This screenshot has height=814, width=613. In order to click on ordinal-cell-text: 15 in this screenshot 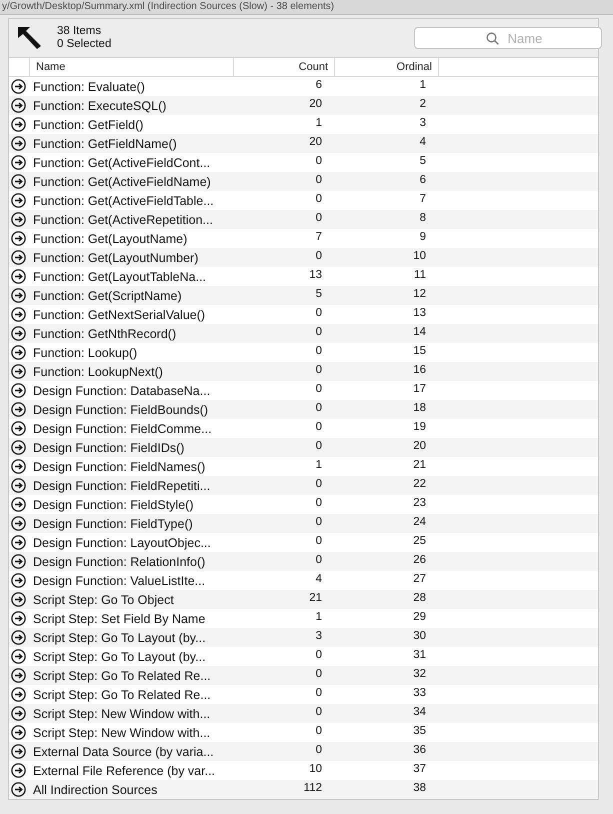, I will do `click(419, 351)`.